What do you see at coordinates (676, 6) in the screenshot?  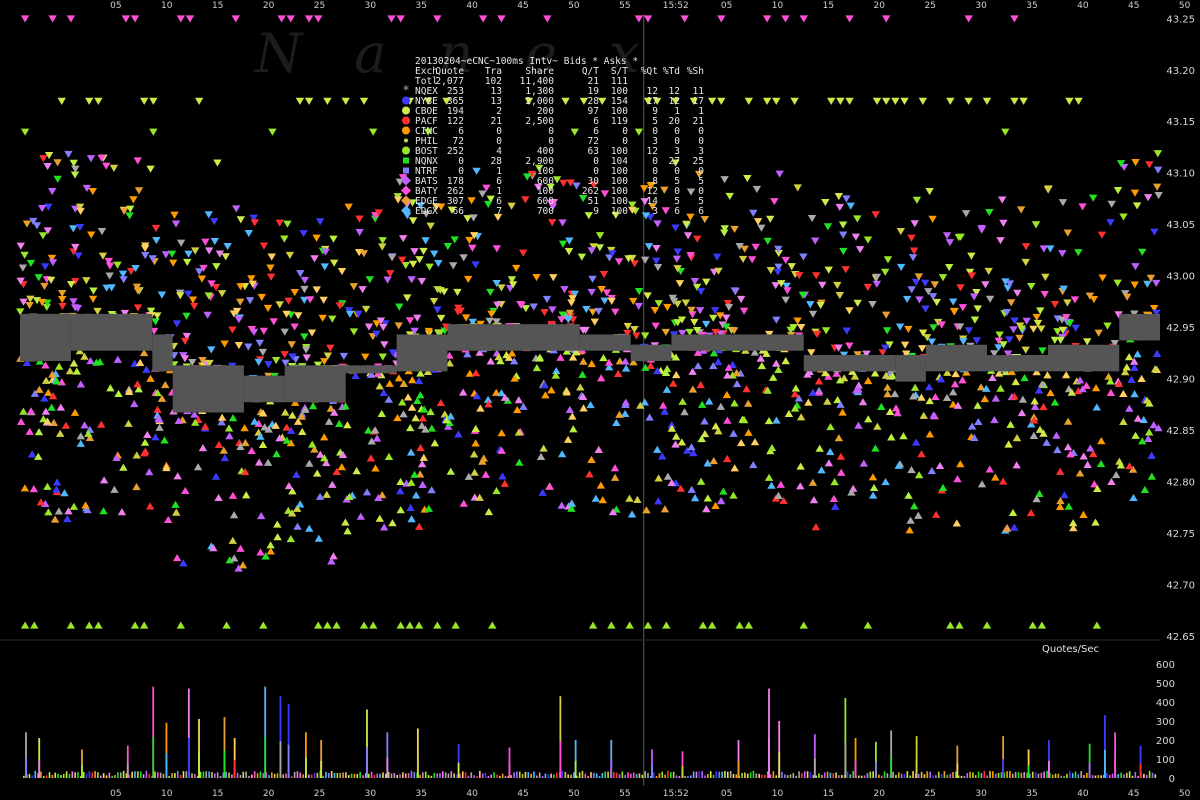 I see `top-time-tick: 15:52` at bounding box center [676, 6].